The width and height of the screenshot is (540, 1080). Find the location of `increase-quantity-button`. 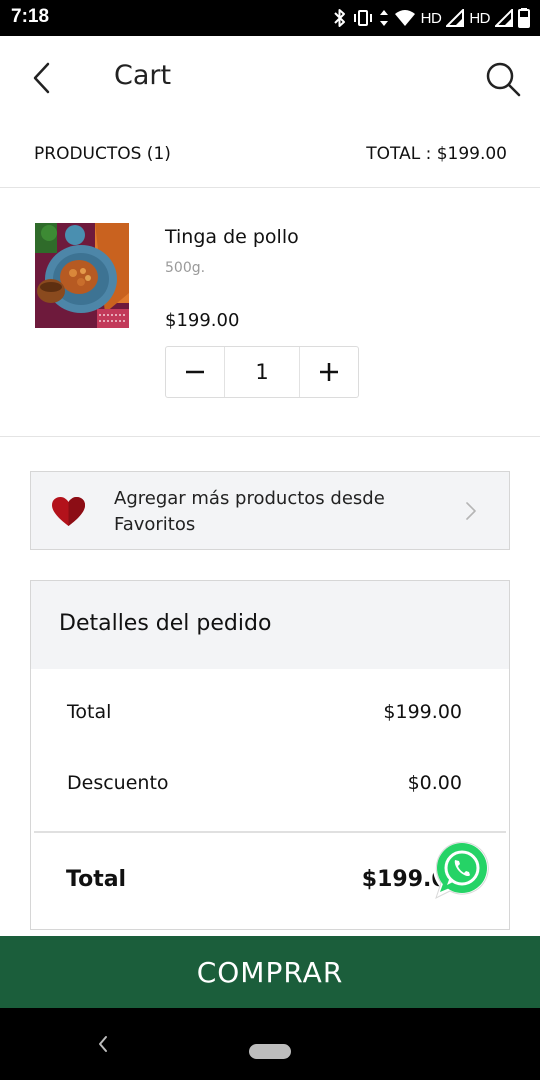

increase-quantity-button is located at coordinates (329, 372).